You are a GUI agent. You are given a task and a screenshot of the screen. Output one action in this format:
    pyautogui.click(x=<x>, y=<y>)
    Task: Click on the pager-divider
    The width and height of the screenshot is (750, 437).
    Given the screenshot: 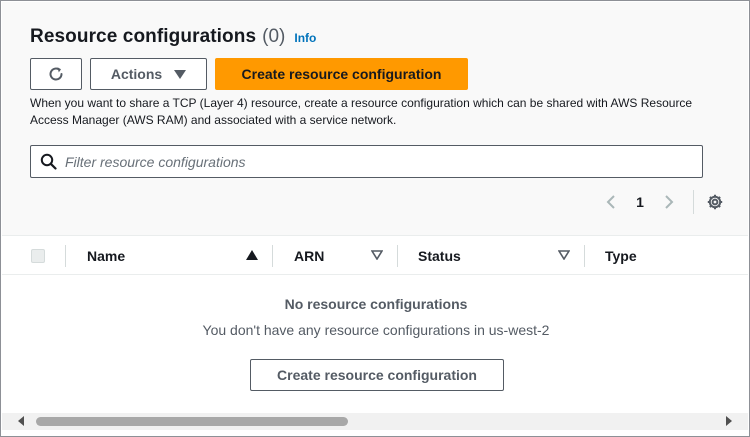 What is the action you would take?
    pyautogui.click(x=693, y=202)
    